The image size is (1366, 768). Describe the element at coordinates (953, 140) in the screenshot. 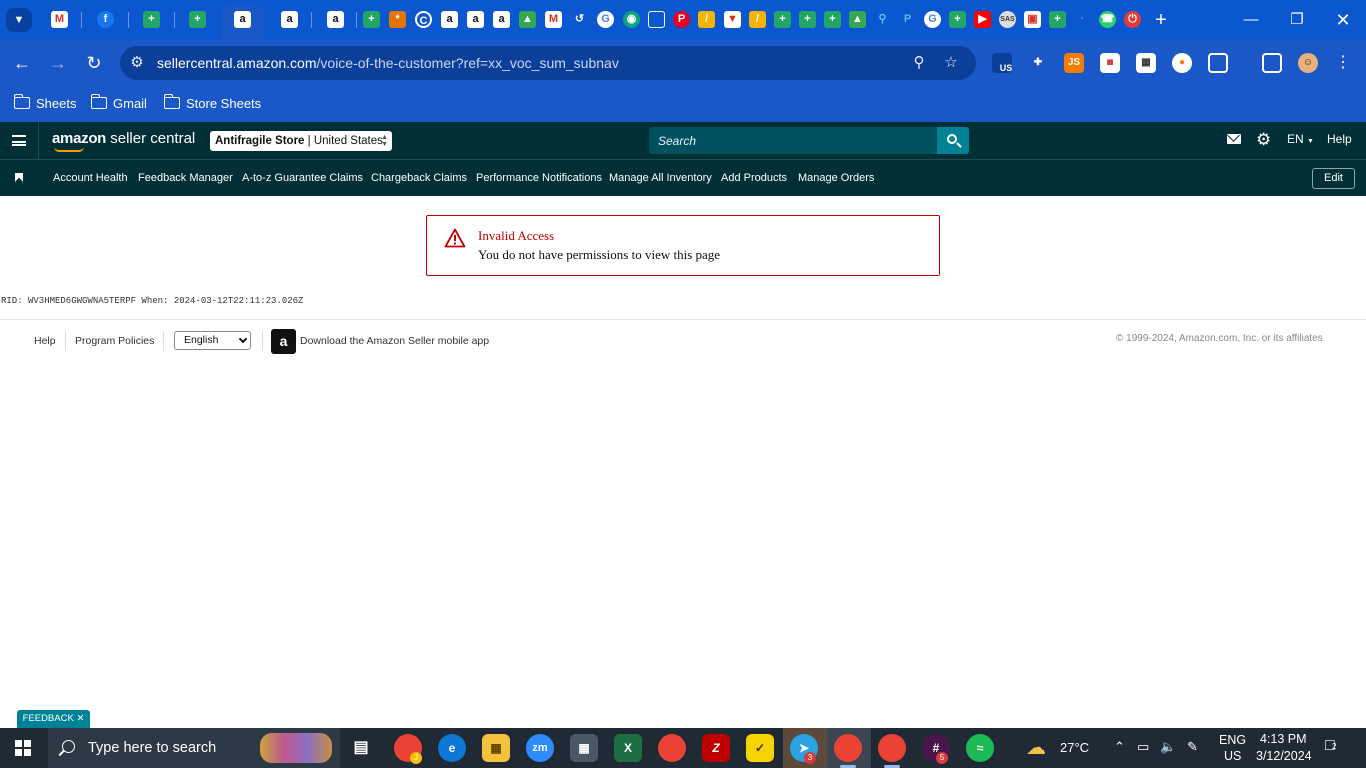

I see `search-button` at that location.